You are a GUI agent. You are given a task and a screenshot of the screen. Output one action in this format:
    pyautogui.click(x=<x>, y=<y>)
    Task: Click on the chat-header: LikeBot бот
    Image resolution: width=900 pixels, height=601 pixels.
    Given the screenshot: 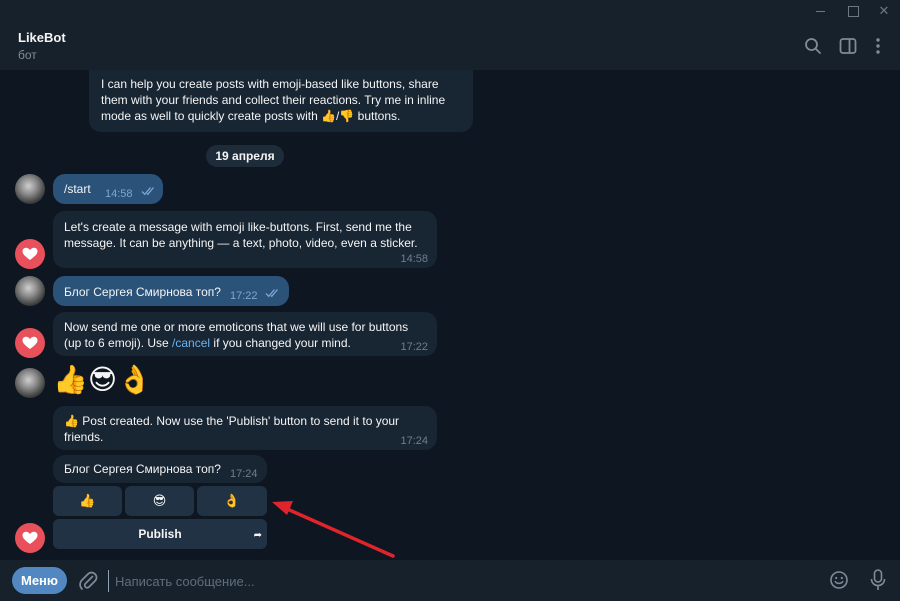 What is the action you would take?
    pyautogui.click(x=450, y=46)
    